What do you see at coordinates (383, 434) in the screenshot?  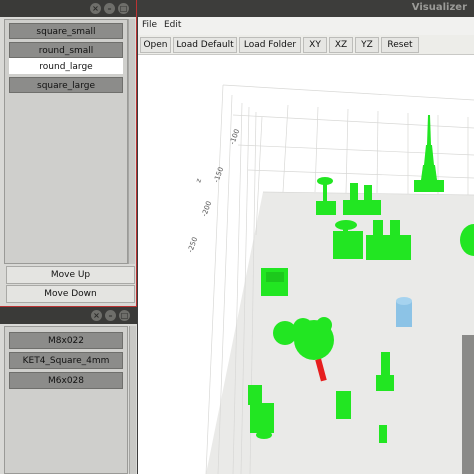 I see `green-cylinder-part` at bounding box center [383, 434].